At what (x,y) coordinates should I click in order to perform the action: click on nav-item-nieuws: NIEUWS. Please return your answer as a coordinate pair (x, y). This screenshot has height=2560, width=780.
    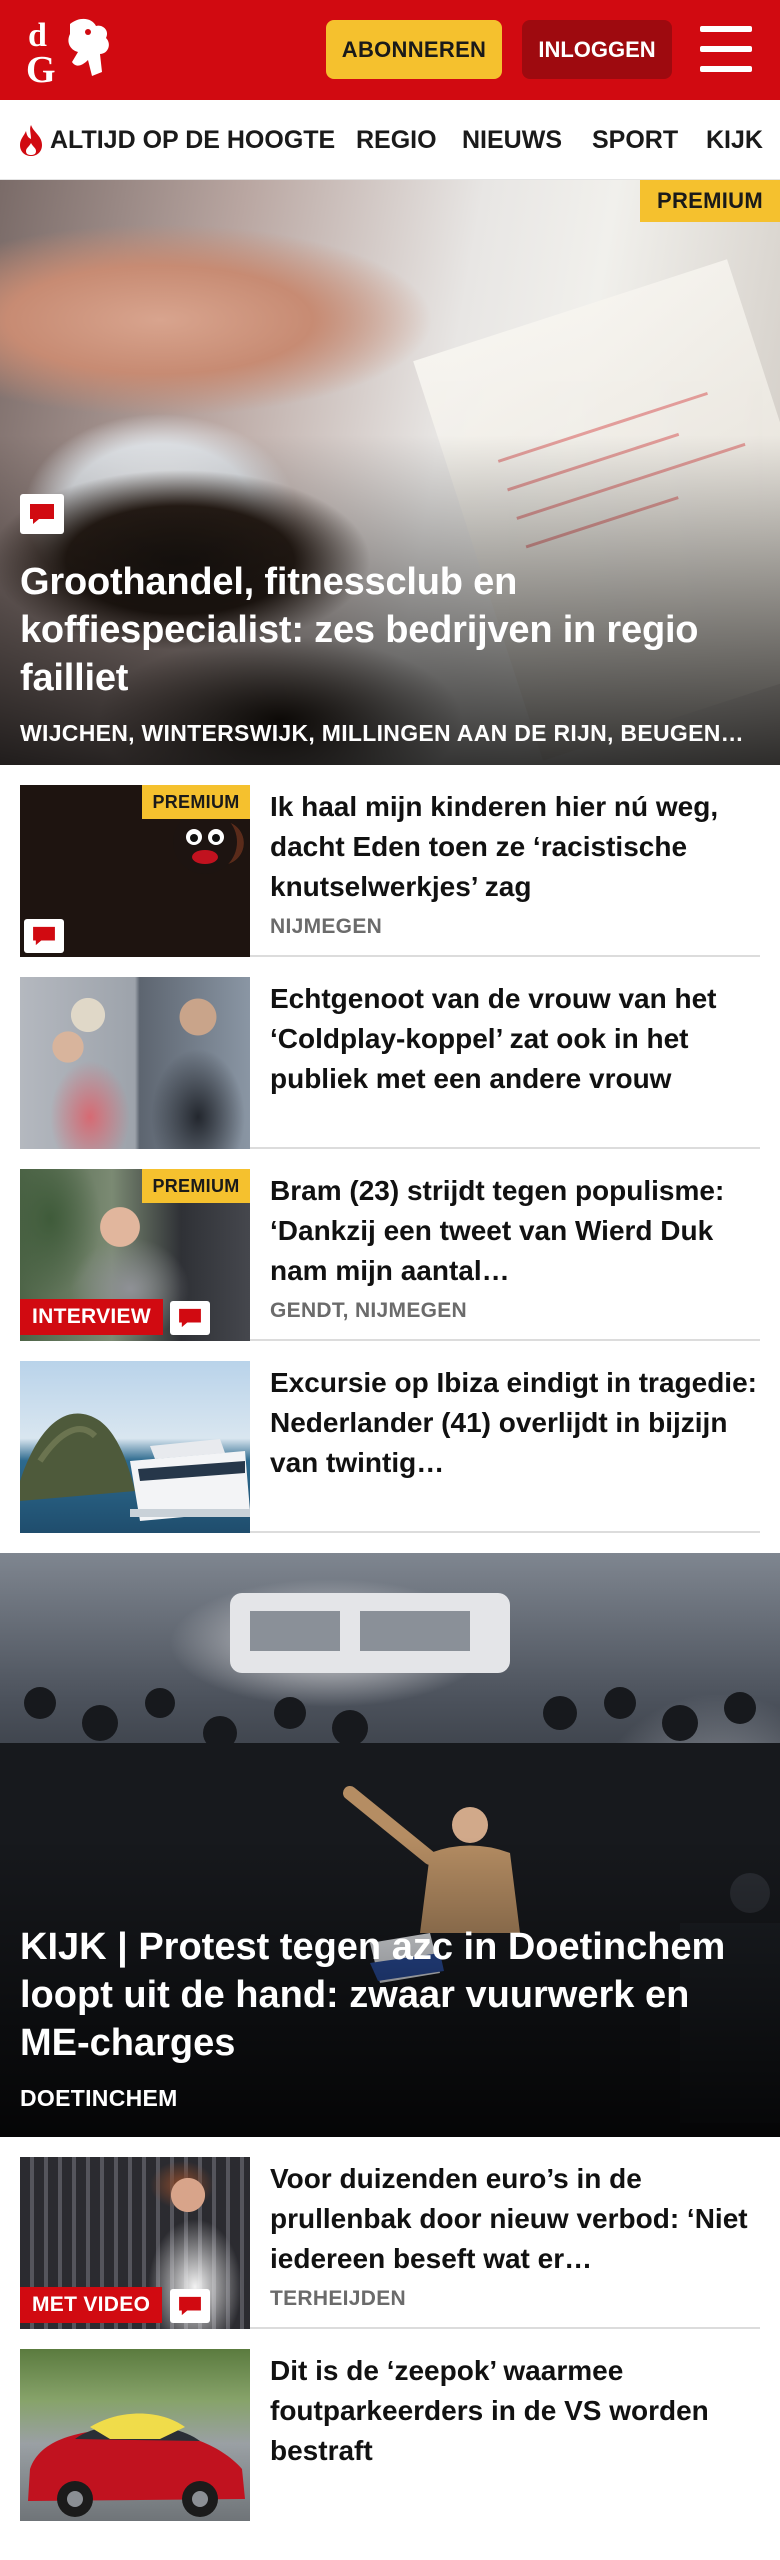
    Looking at the image, I should click on (512, 139).